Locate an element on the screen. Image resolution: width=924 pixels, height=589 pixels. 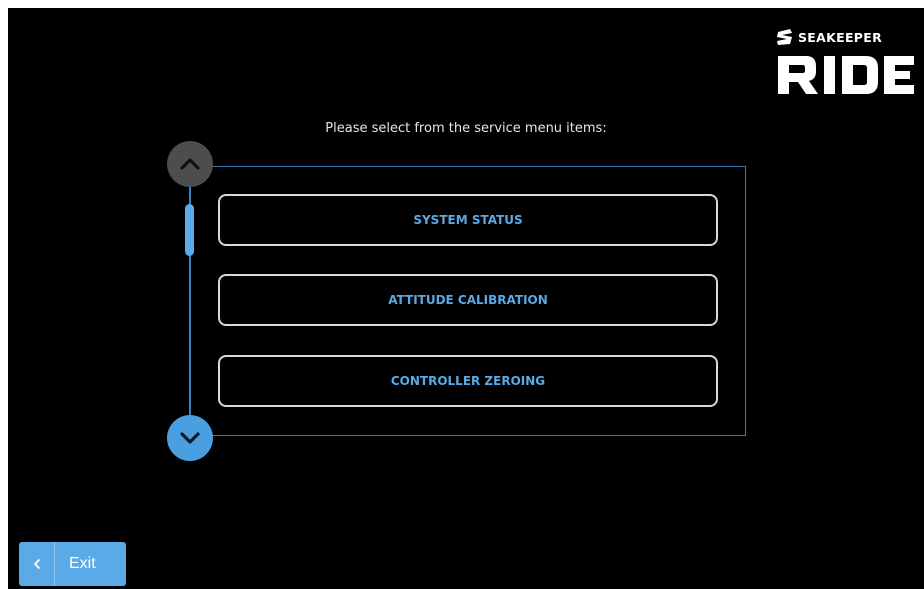
menu-item-label: SYSTEM STATUS is located at coordinates (468, 220).